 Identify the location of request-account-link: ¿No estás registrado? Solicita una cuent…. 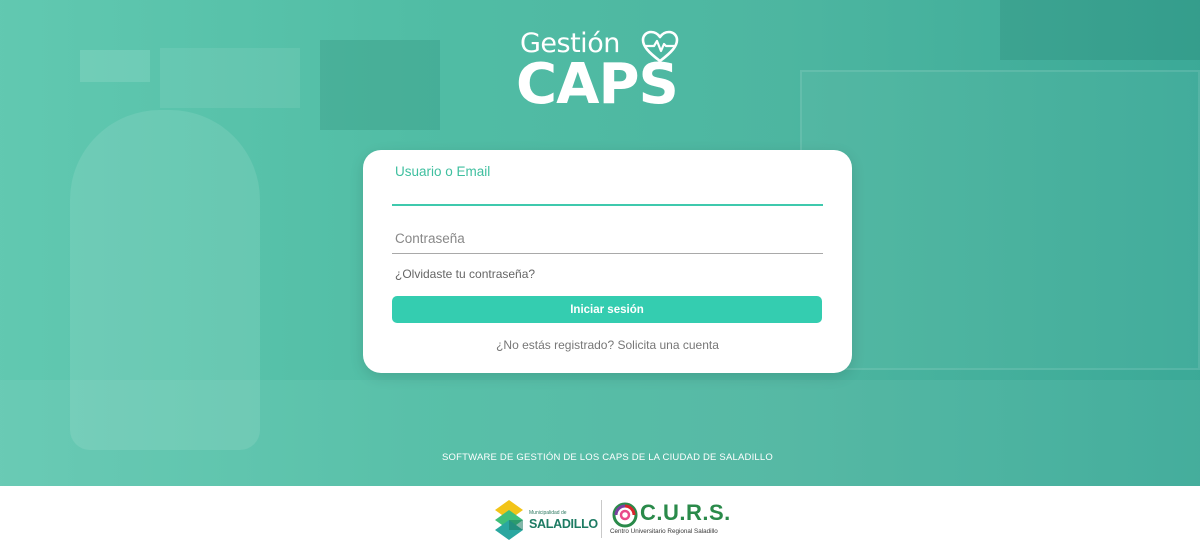
(607, 345).